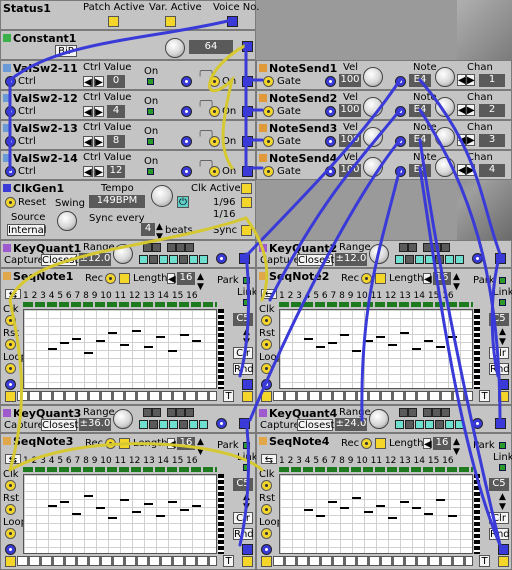  I want to click on rec-toggle, so click(380, 443).